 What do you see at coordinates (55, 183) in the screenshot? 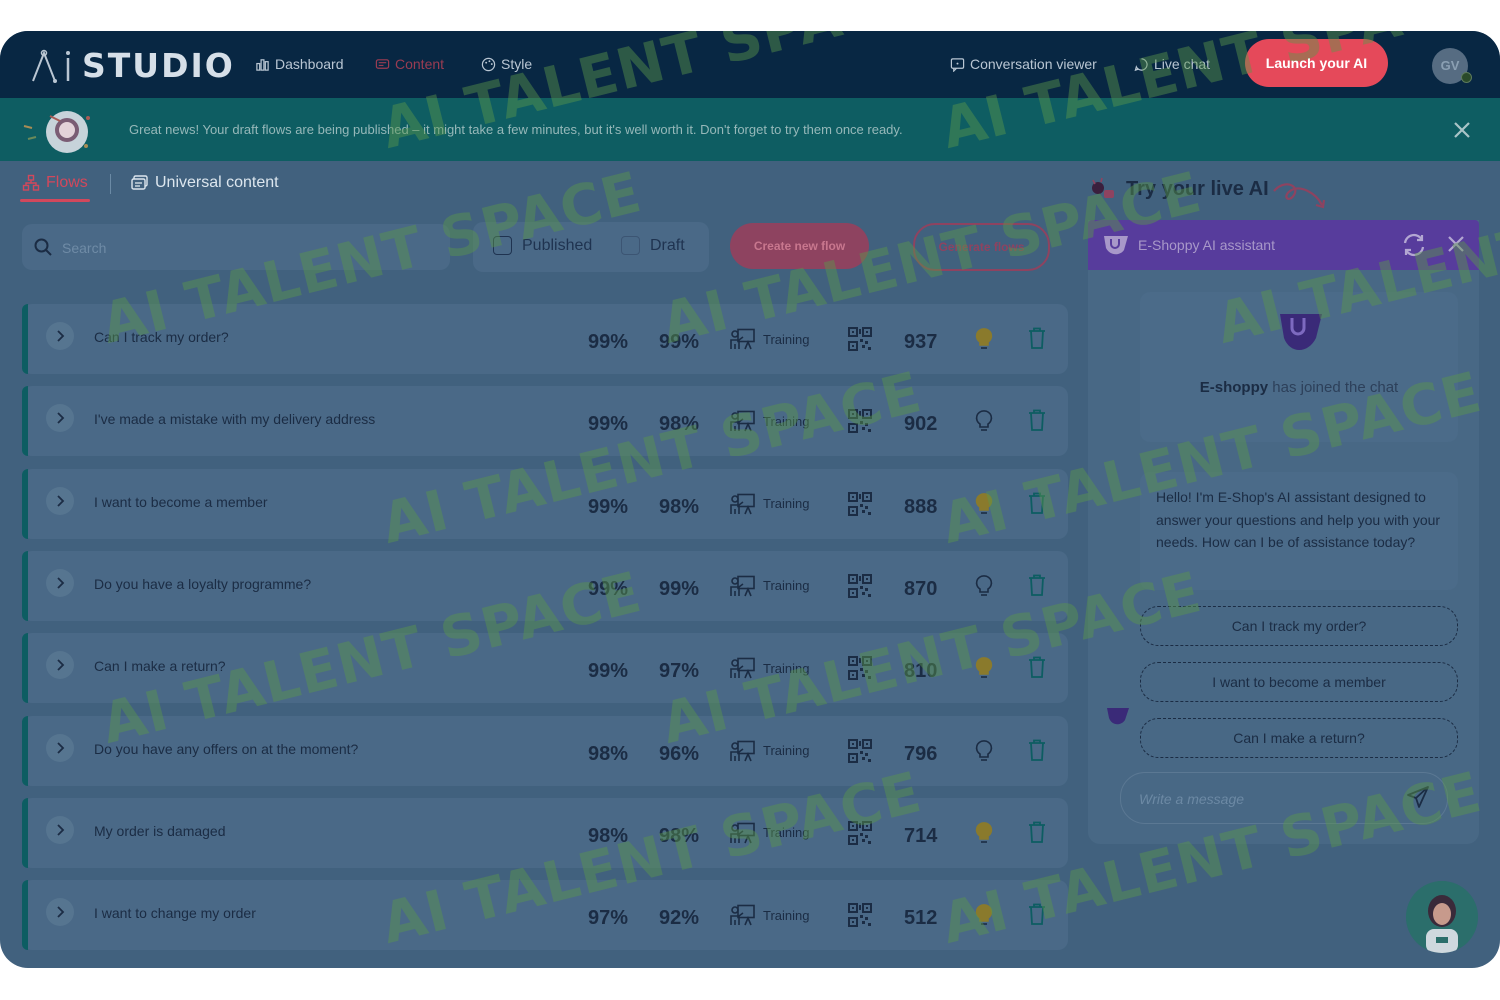
I see `tab-flows: Flows` at bounding box center [55, 183].